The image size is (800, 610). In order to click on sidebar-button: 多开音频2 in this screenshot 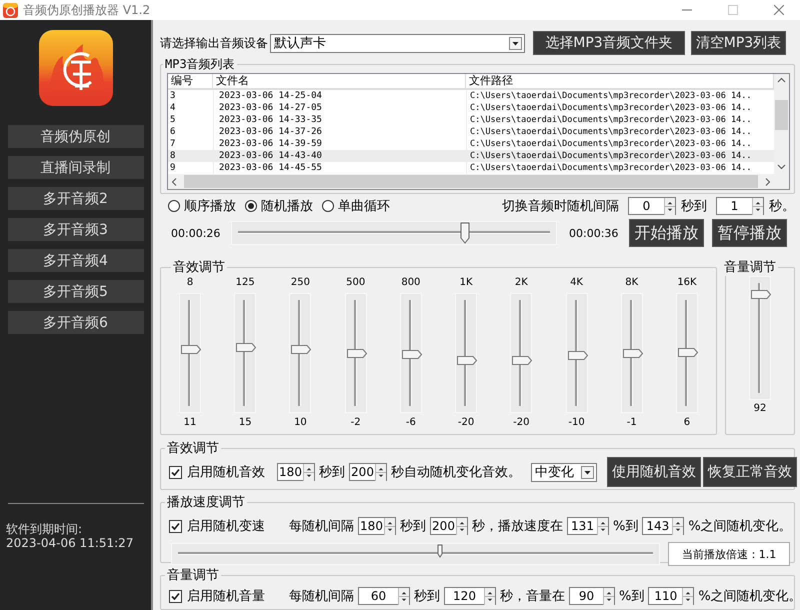, I will do `click(76, 198)`.